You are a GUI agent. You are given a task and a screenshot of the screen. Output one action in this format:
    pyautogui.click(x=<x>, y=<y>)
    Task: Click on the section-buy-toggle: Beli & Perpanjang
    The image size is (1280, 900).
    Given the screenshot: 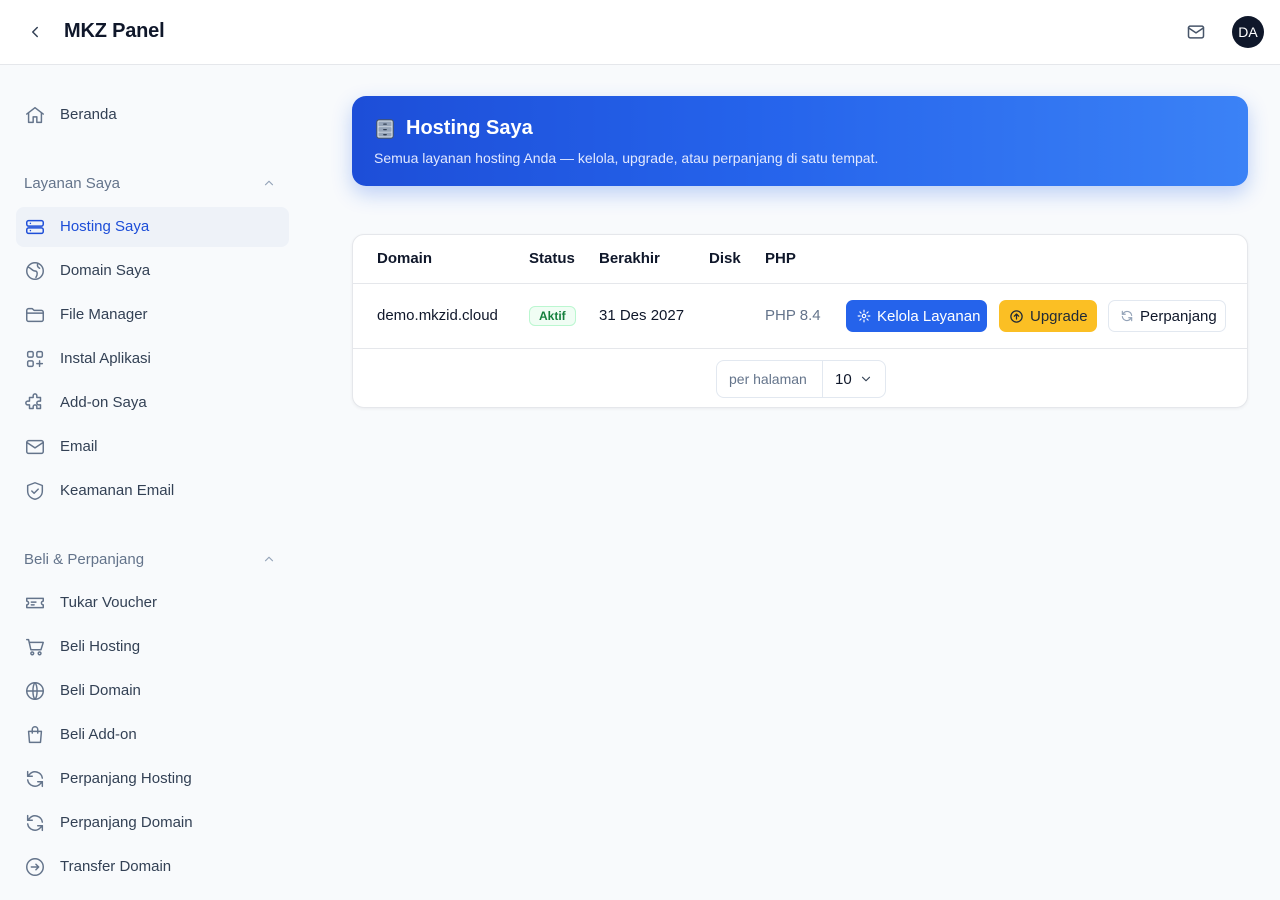 What is the action you would take?
    pyautogui.click(x=154, y=560)
    